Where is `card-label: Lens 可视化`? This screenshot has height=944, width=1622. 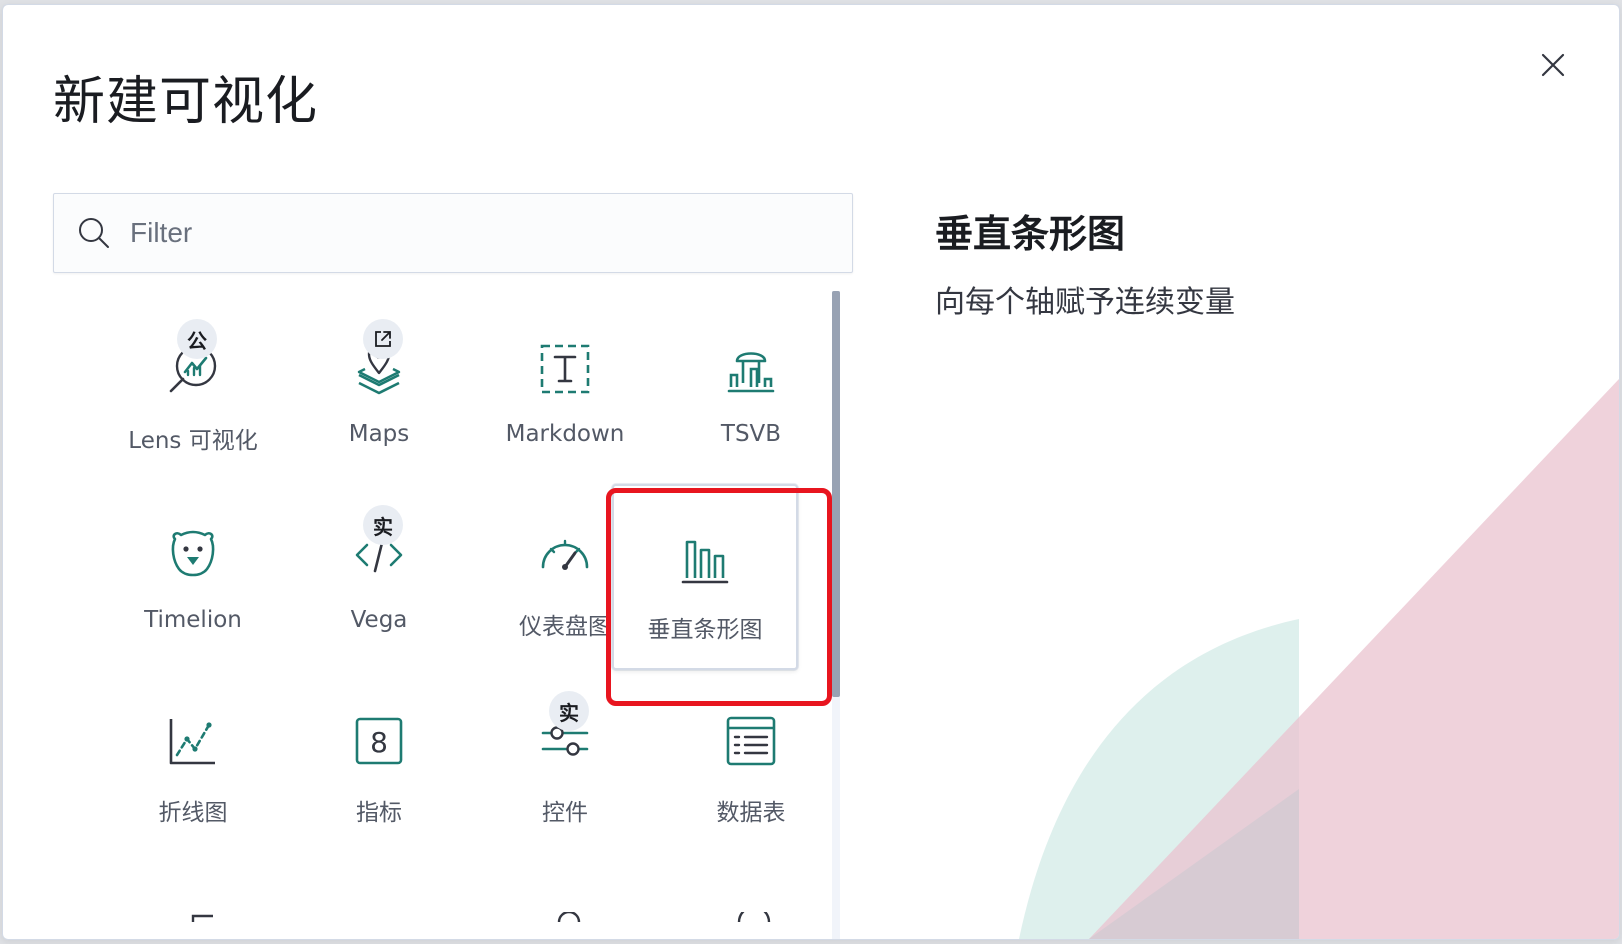 card-label: Lens 可视化 is located at coordinates (193, 441).